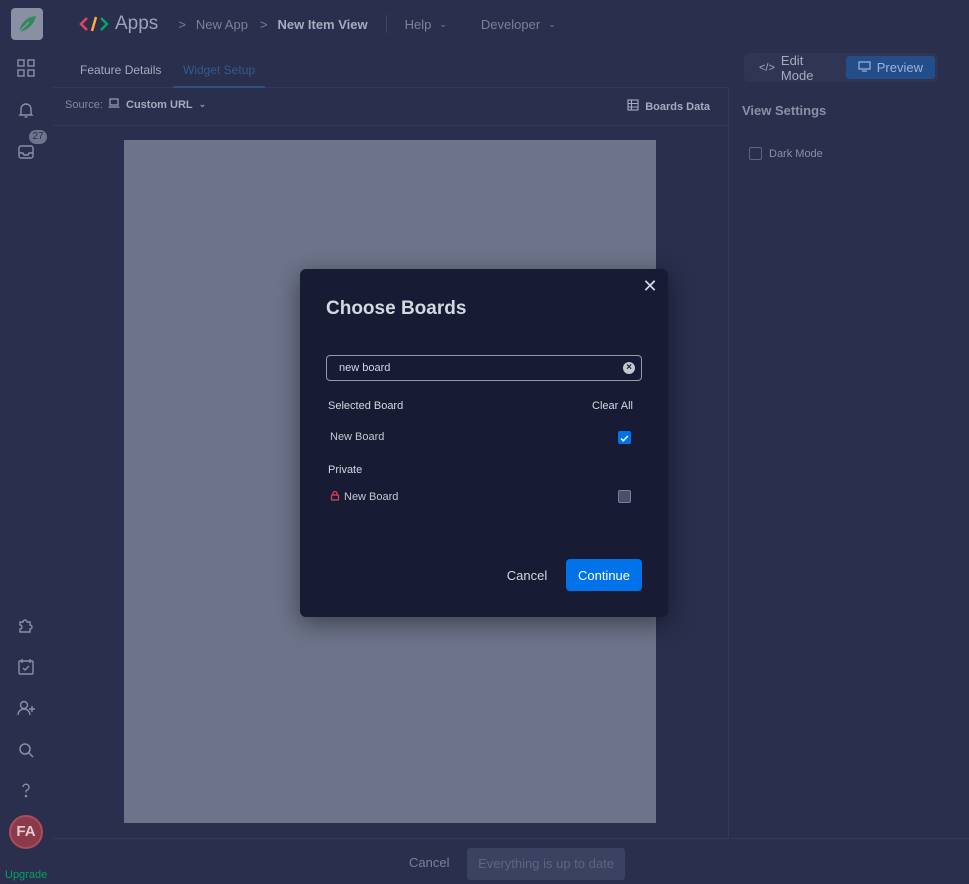 The height and width of the screenshot is (884, 969). What do you see at coordinates (396, 308) in the screenshot?
I see `dialog-title: Choose Boards` at bounding box center [396, 308].